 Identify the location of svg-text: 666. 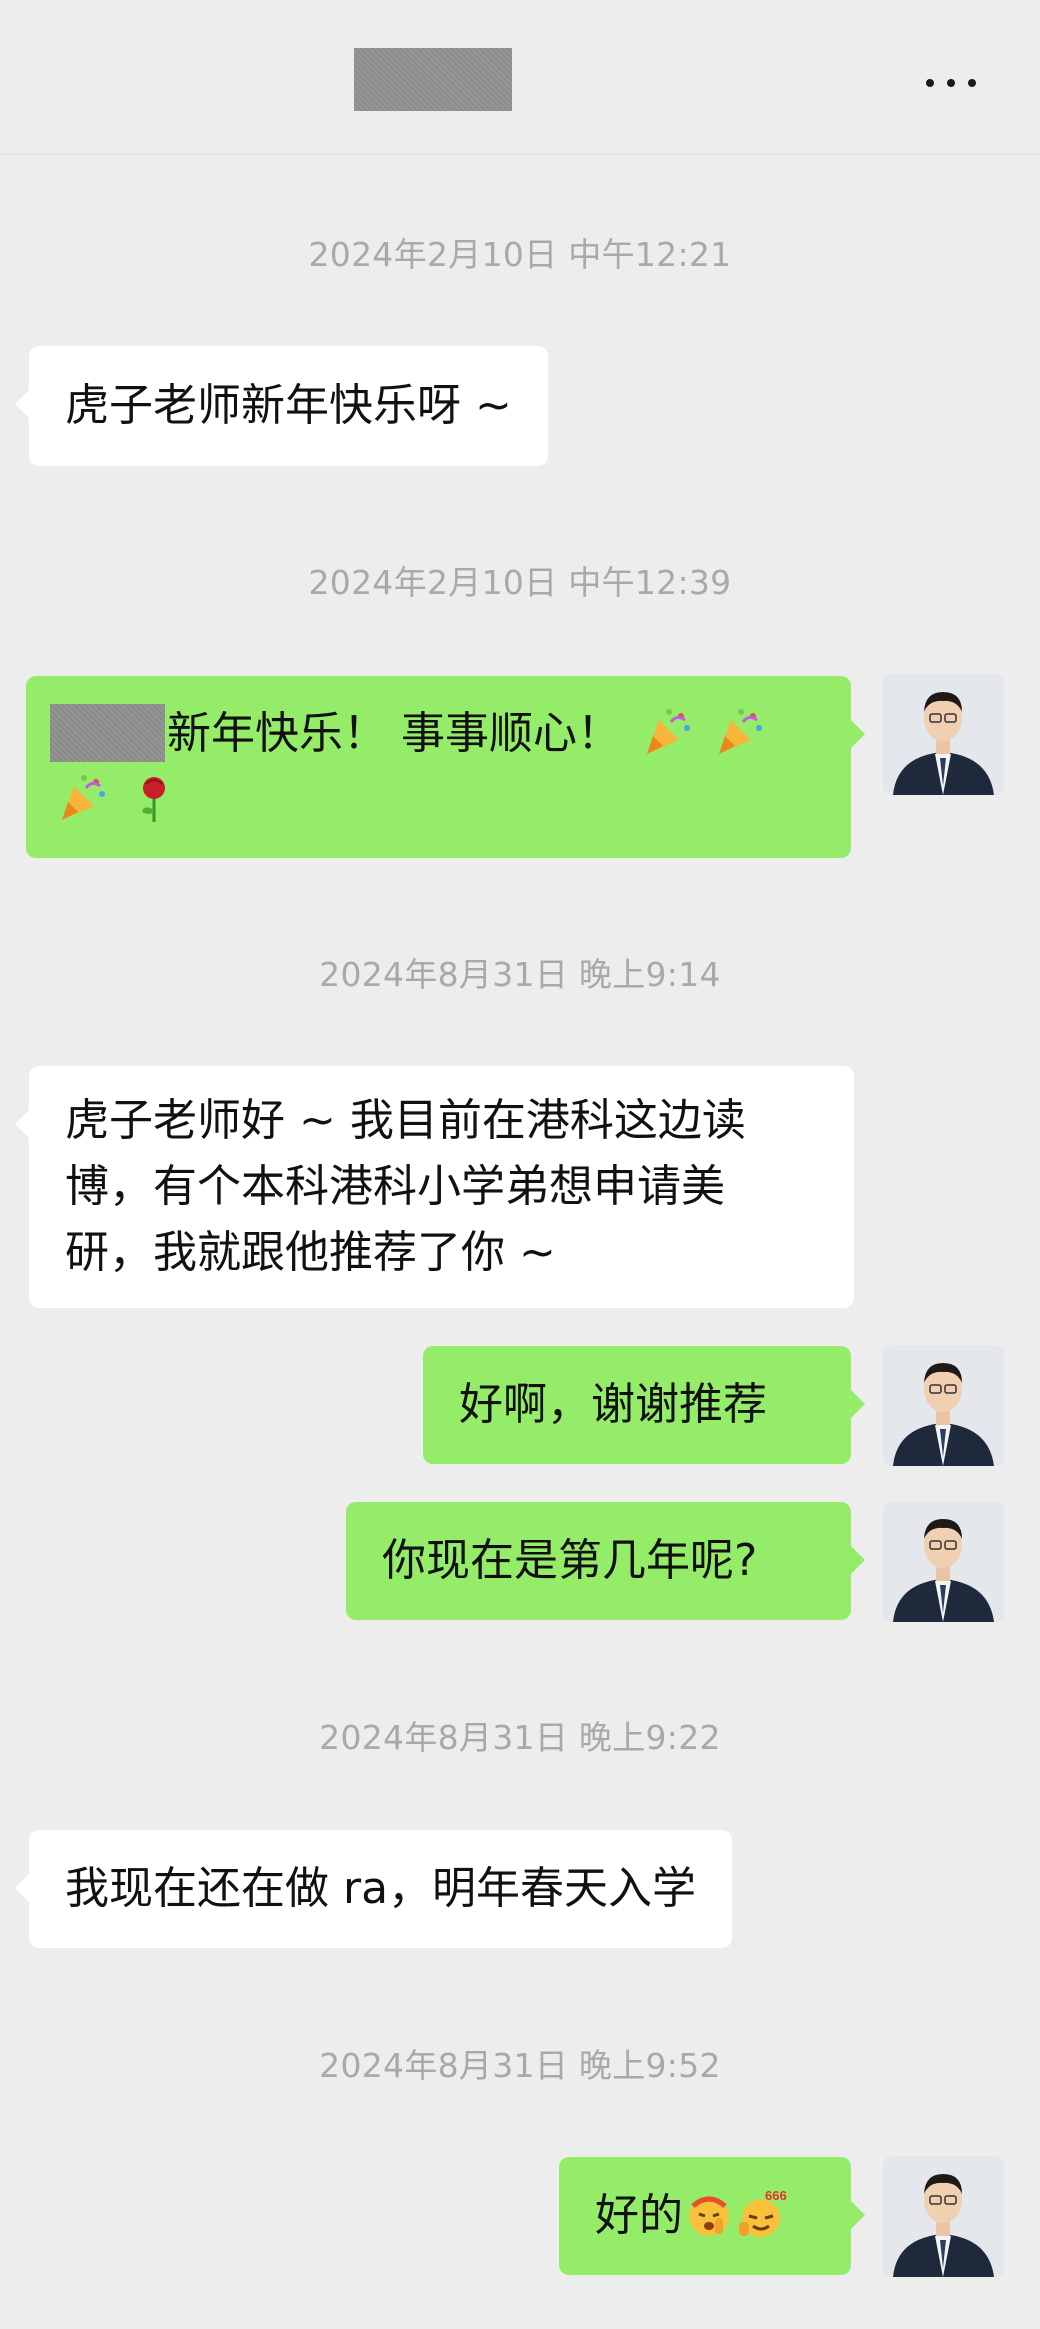
(776, 2195).